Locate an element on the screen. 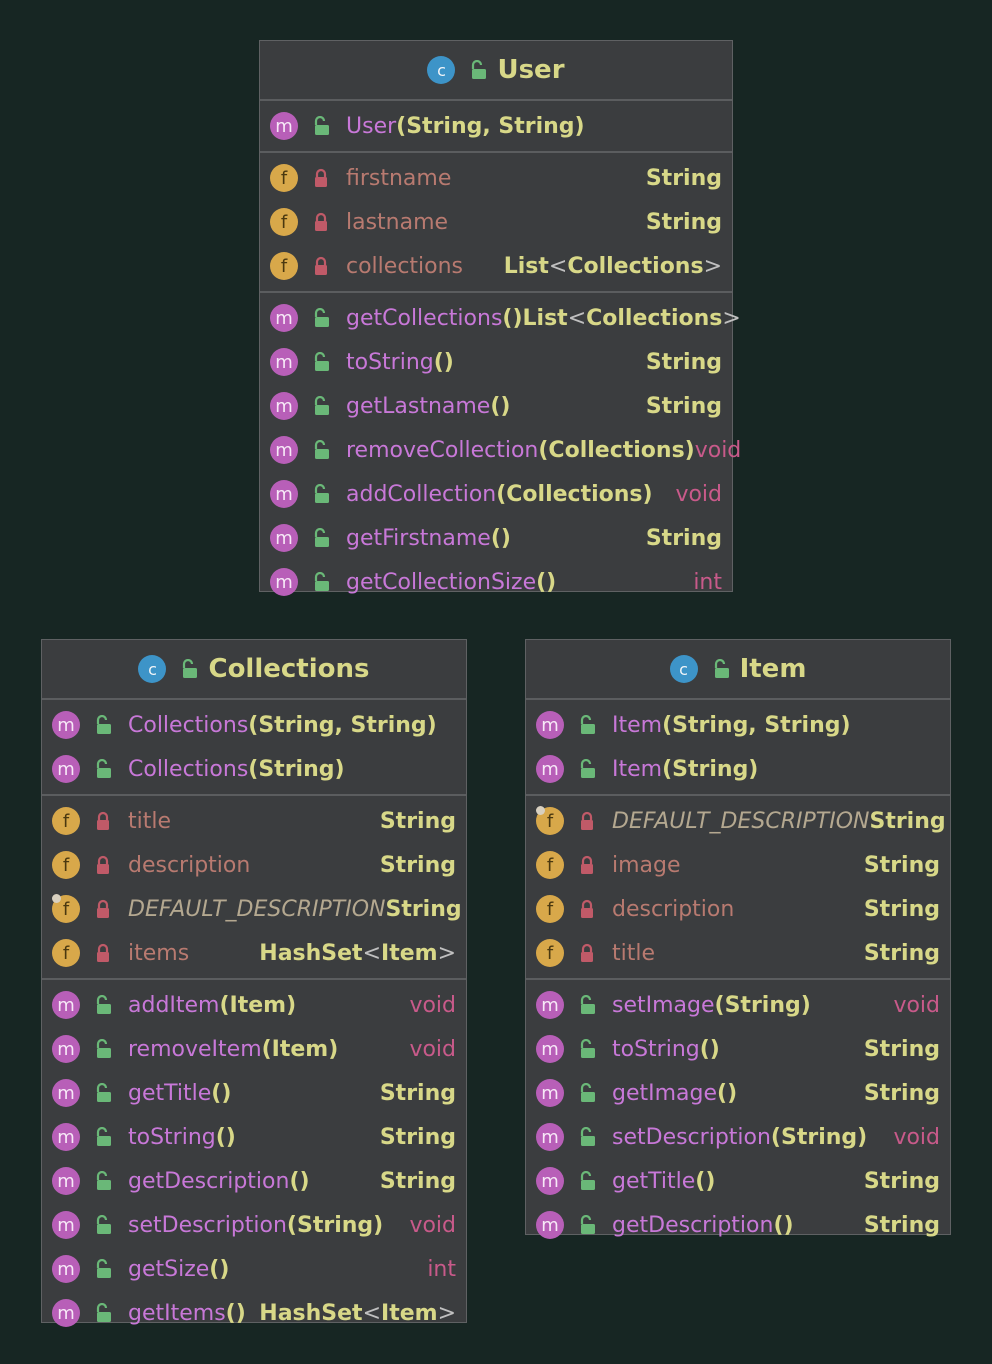 The image size is (992, 1364). method-name: getSize() is located at coordinates (178, 1269).